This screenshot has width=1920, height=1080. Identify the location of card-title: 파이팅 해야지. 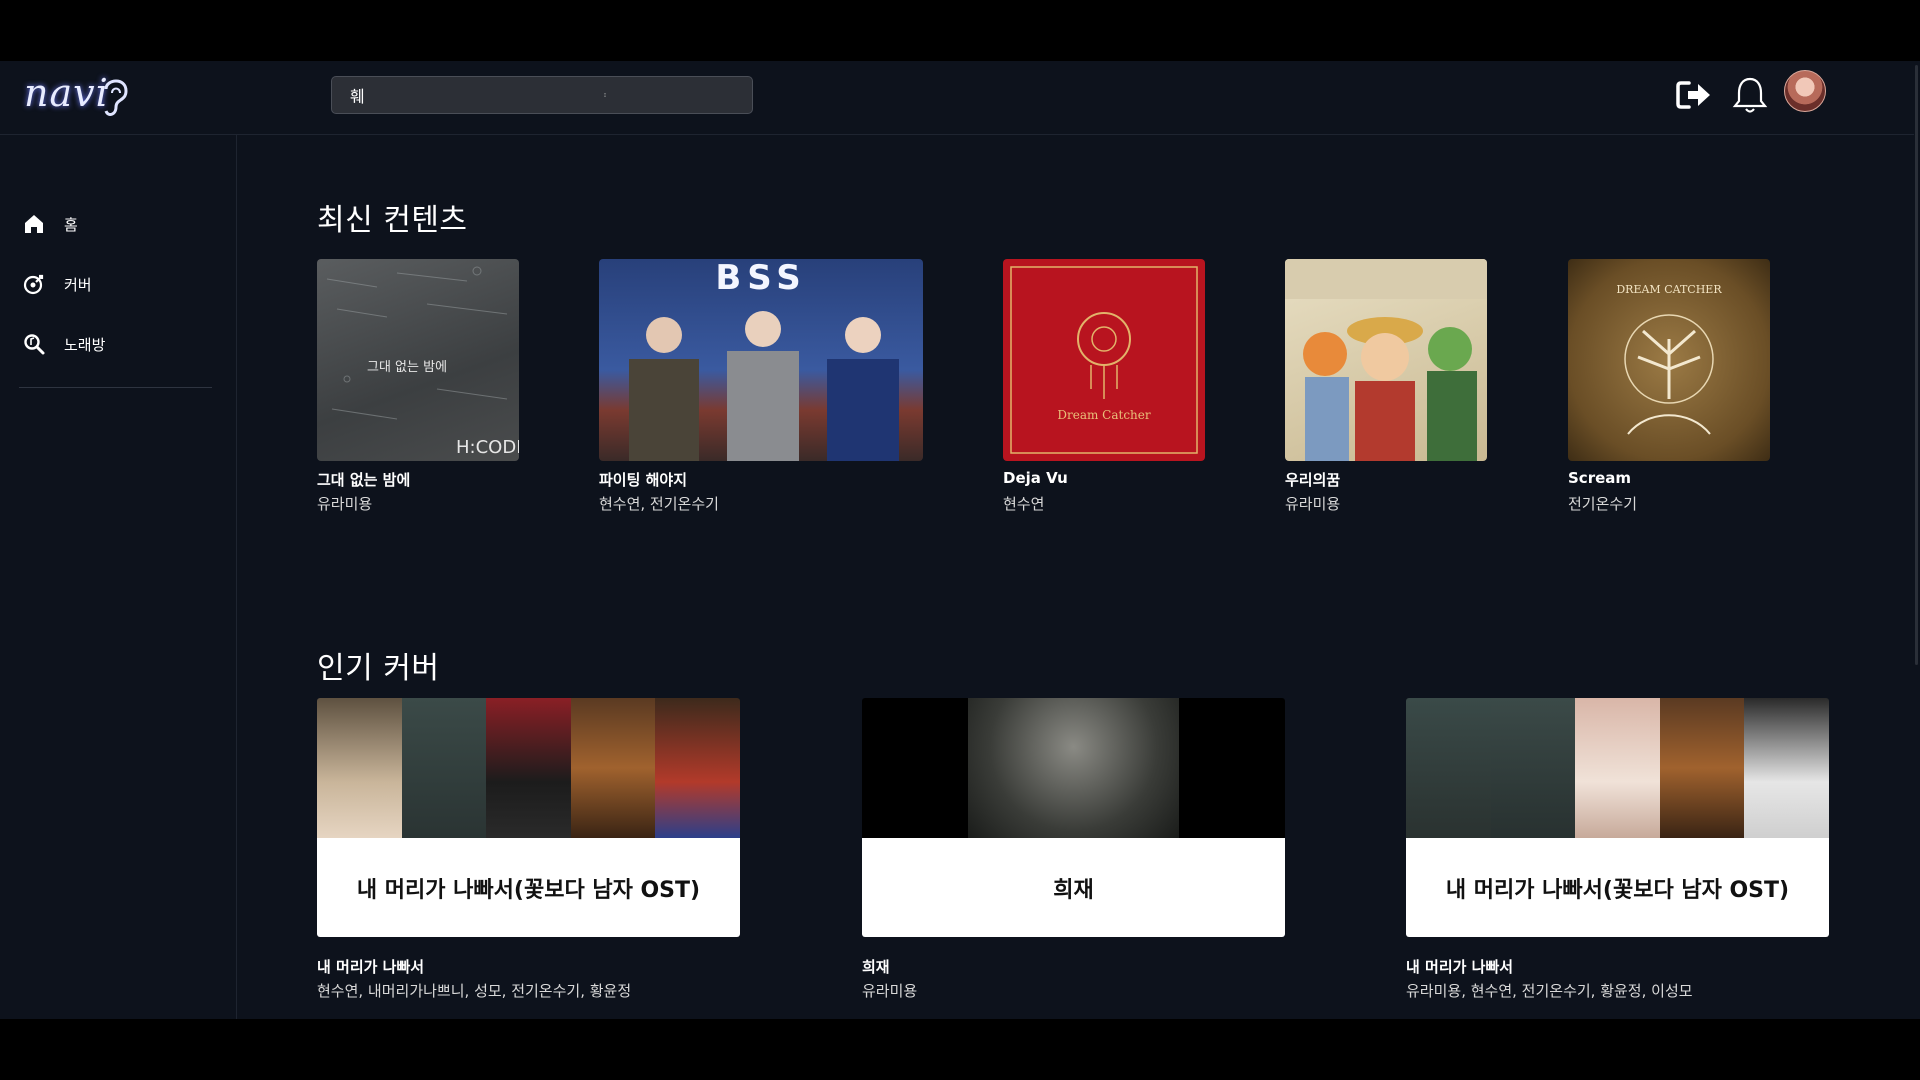
(643, 480).